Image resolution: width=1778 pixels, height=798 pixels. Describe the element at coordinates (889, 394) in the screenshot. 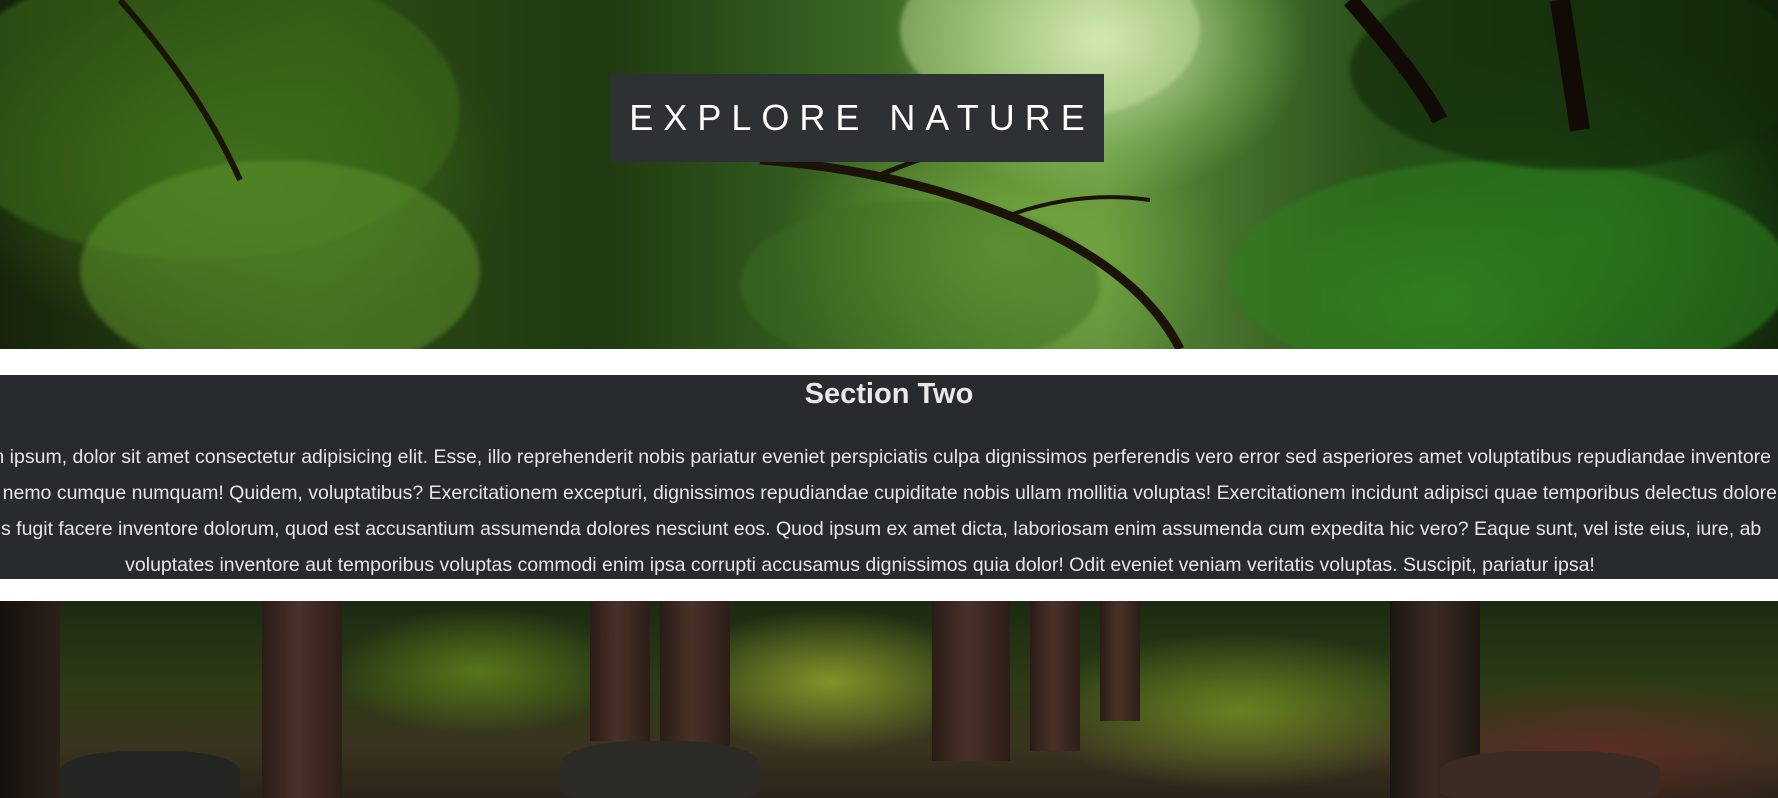

I see `section-heading: Section Two` at that location.